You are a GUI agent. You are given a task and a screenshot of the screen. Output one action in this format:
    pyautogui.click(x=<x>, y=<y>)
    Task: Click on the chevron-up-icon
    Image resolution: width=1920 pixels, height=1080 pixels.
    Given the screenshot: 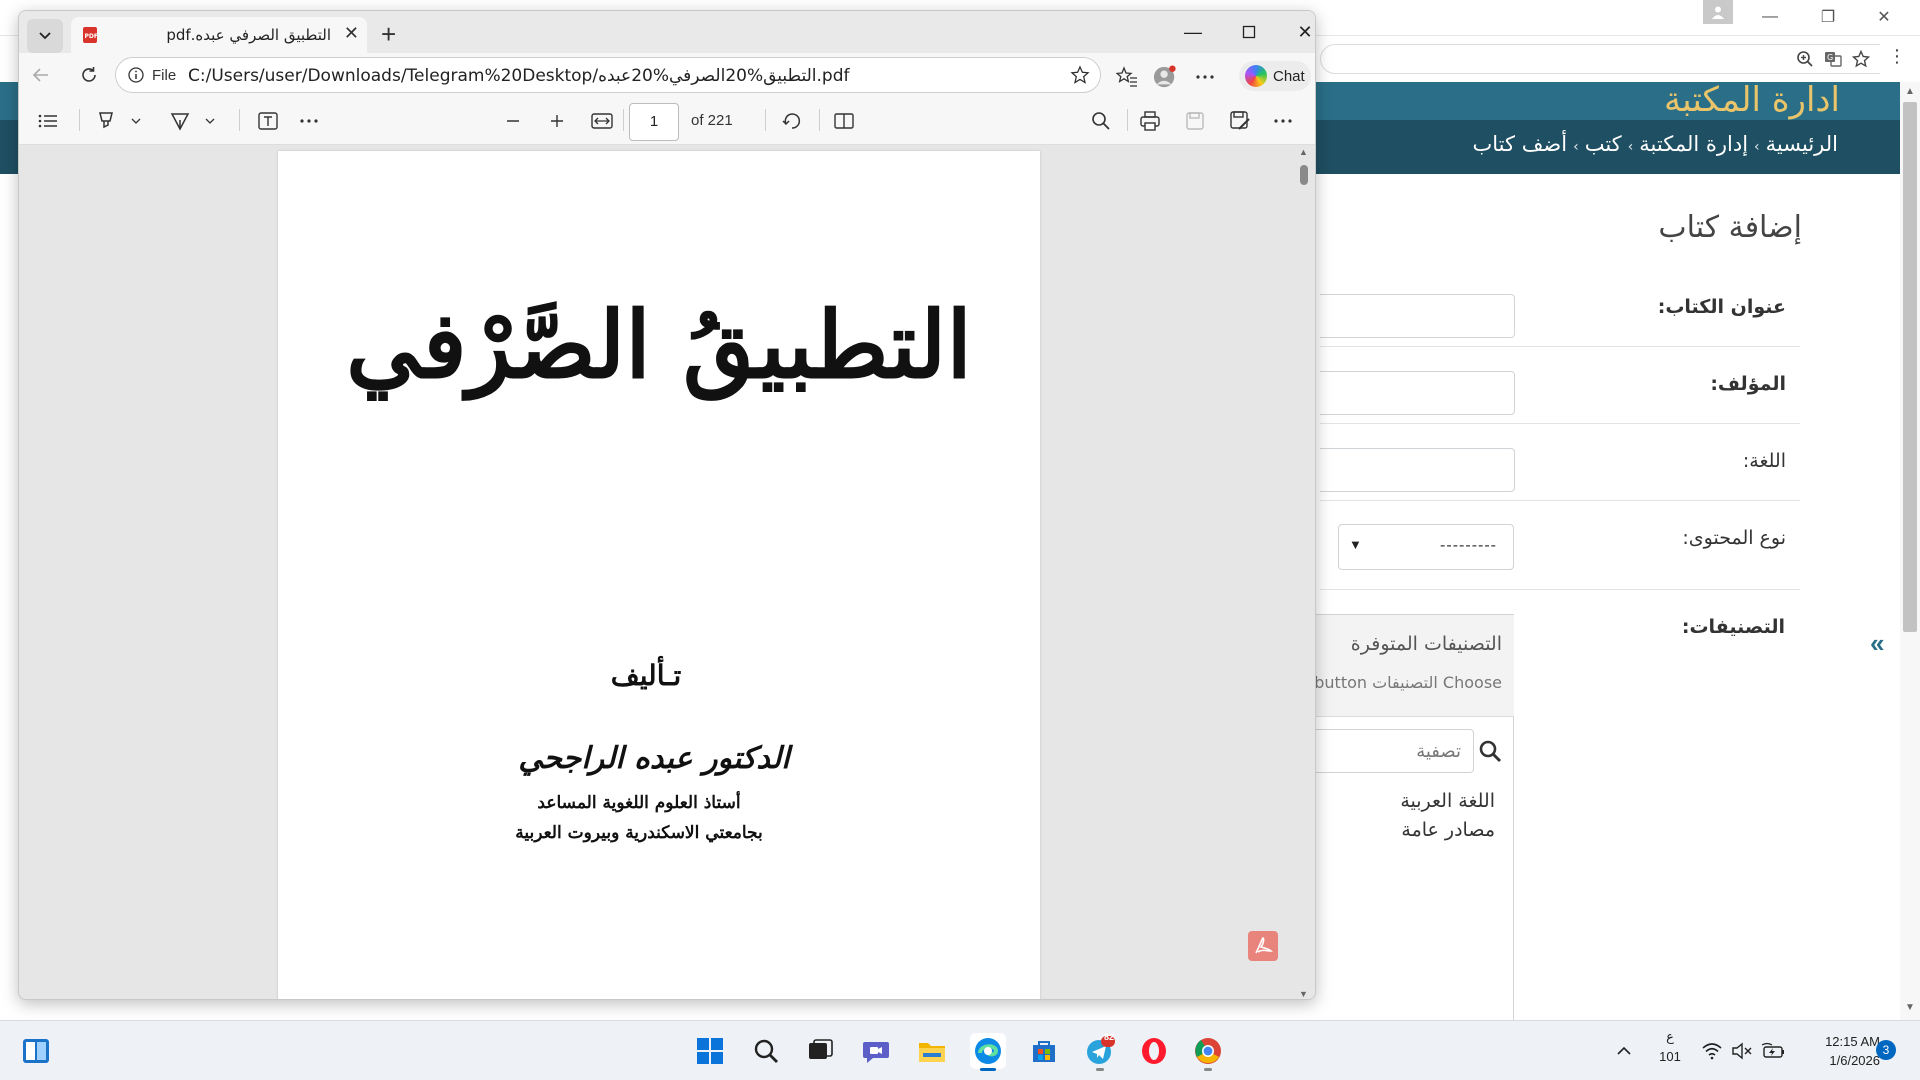 What is the action you would take?
    pyautogui.click(x=1624, y=1051)
    